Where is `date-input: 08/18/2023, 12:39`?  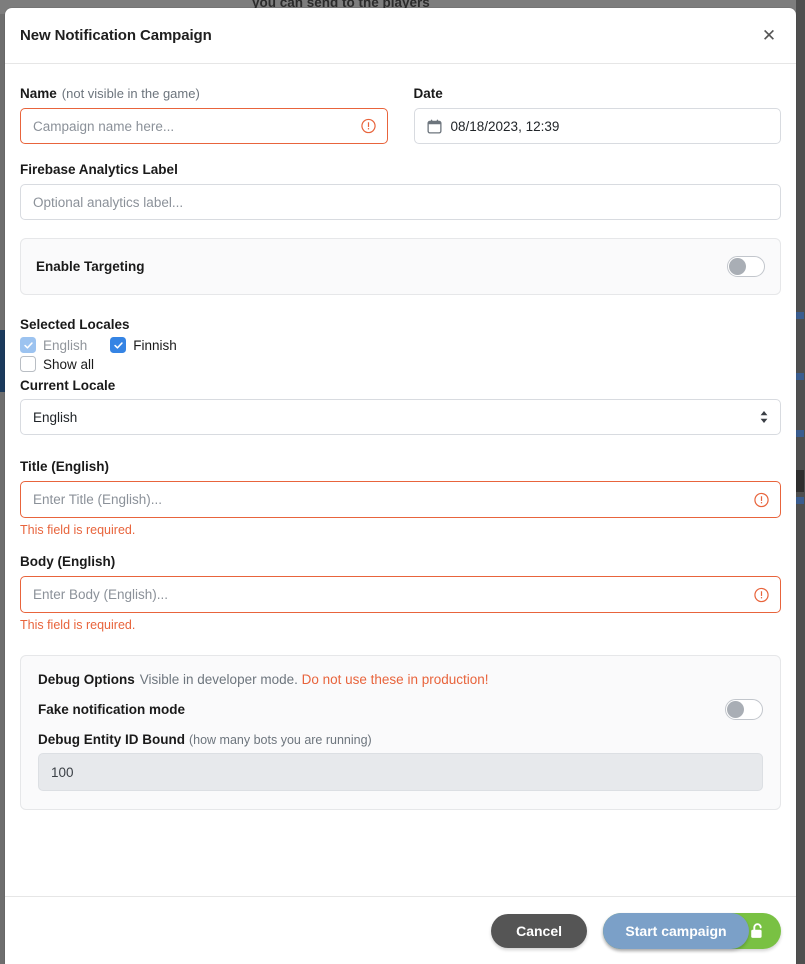
date-input: 08/18/2023, 12:39 is located at coordinates (597, 126).